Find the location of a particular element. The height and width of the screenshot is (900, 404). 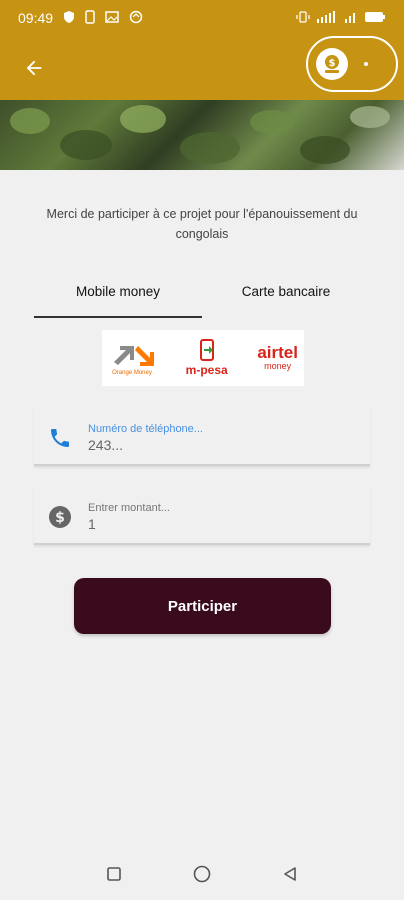

status-bar: 09:49 is located at coordinates (202, 18).